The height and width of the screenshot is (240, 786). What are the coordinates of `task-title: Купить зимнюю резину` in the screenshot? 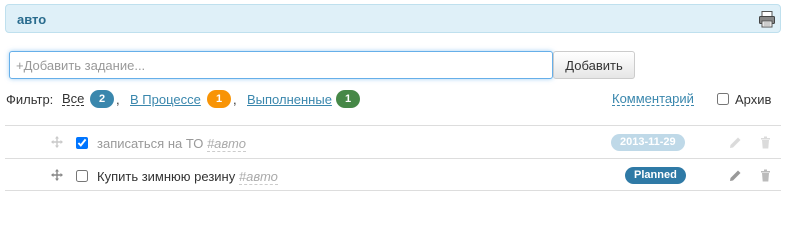 It's located at (166, 176).